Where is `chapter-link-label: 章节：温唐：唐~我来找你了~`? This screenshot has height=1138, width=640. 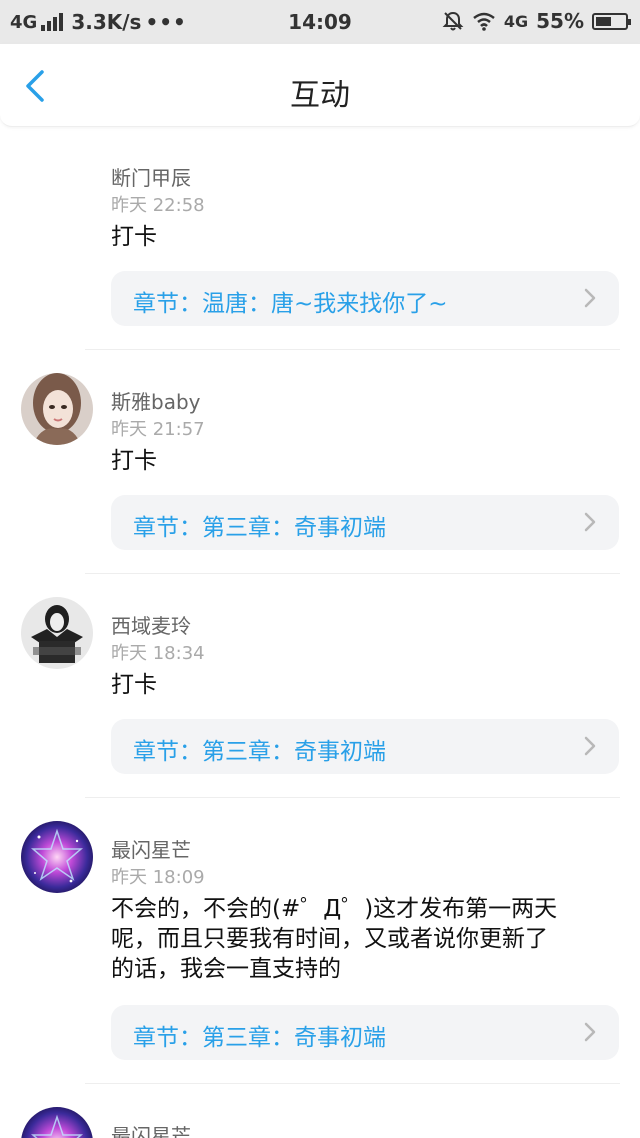 chapter-link-label: 章节：温唐：唐~我来找你了~ is located at coordinates (290, 304).